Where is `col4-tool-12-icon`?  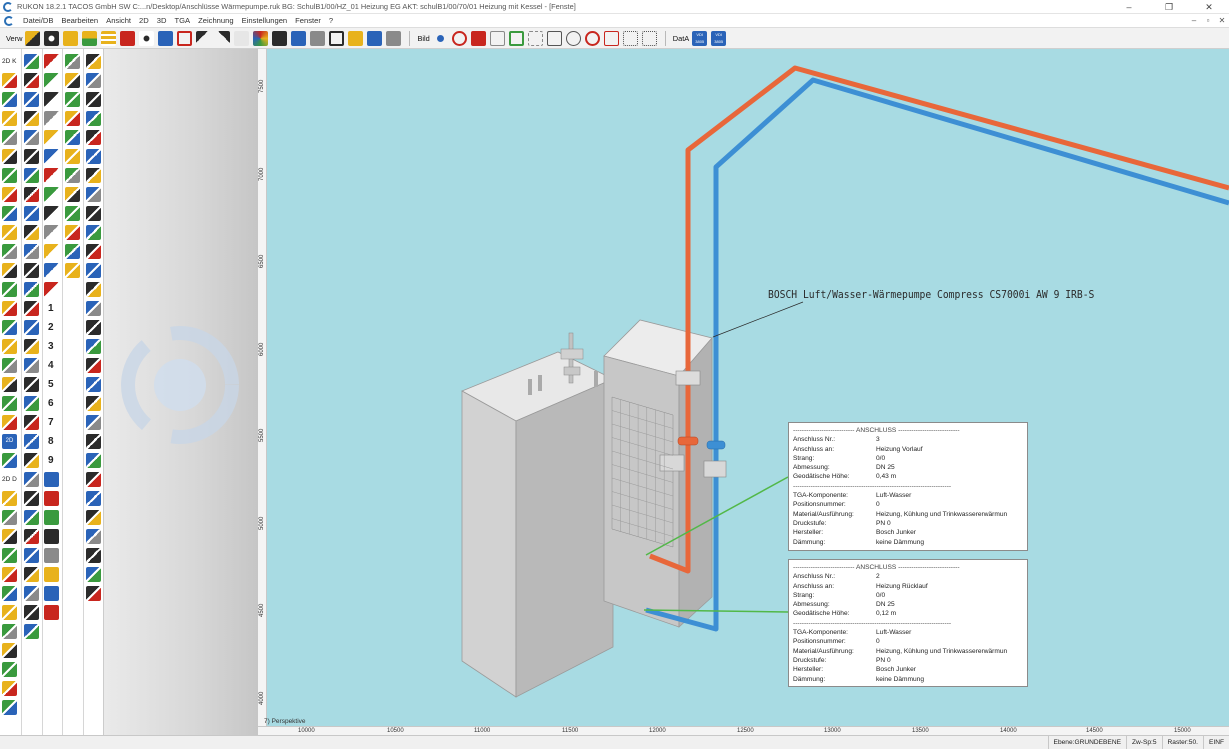 col4-tool-12-icon is located at coordinates (72, 270).